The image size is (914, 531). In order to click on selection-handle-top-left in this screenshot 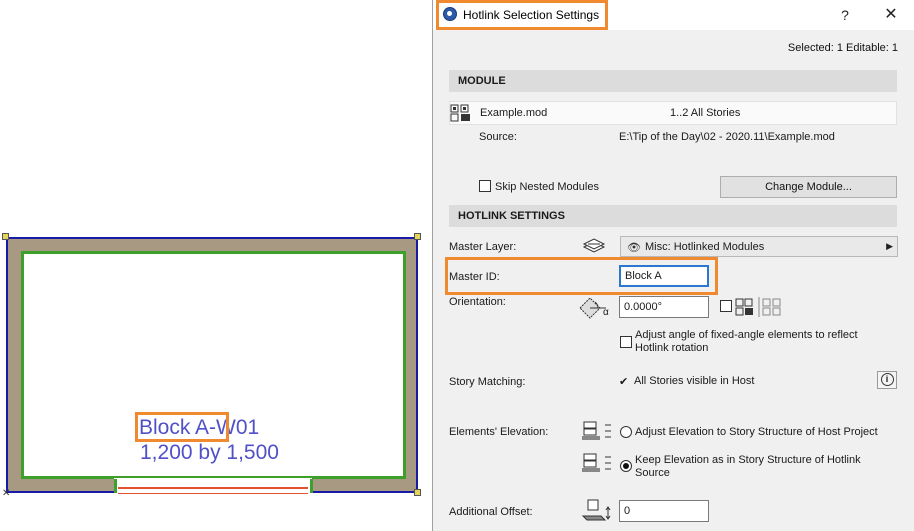, I will do `click(5, 236)`.